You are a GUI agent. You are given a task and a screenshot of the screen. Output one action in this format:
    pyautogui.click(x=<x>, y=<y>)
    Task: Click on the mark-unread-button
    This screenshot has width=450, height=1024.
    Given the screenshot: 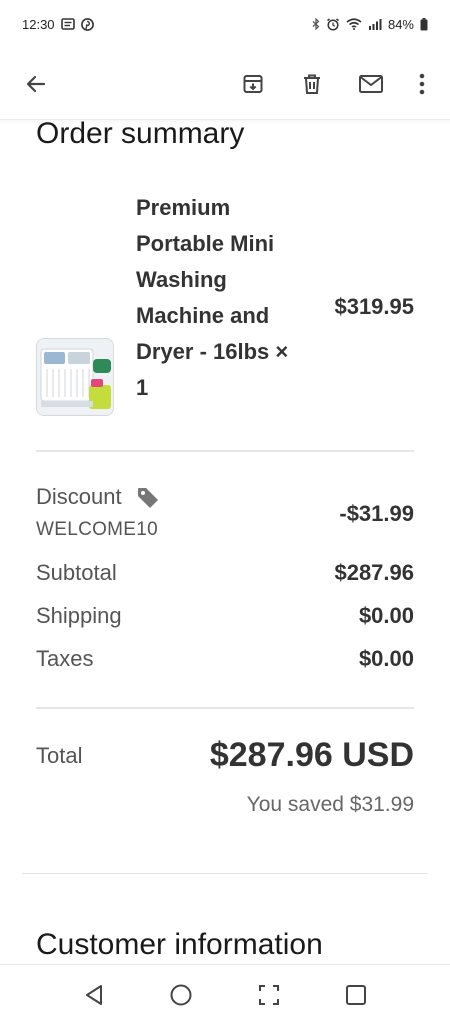 What is the action you would take?
    pyautogui.click(x=371, y=84)
    